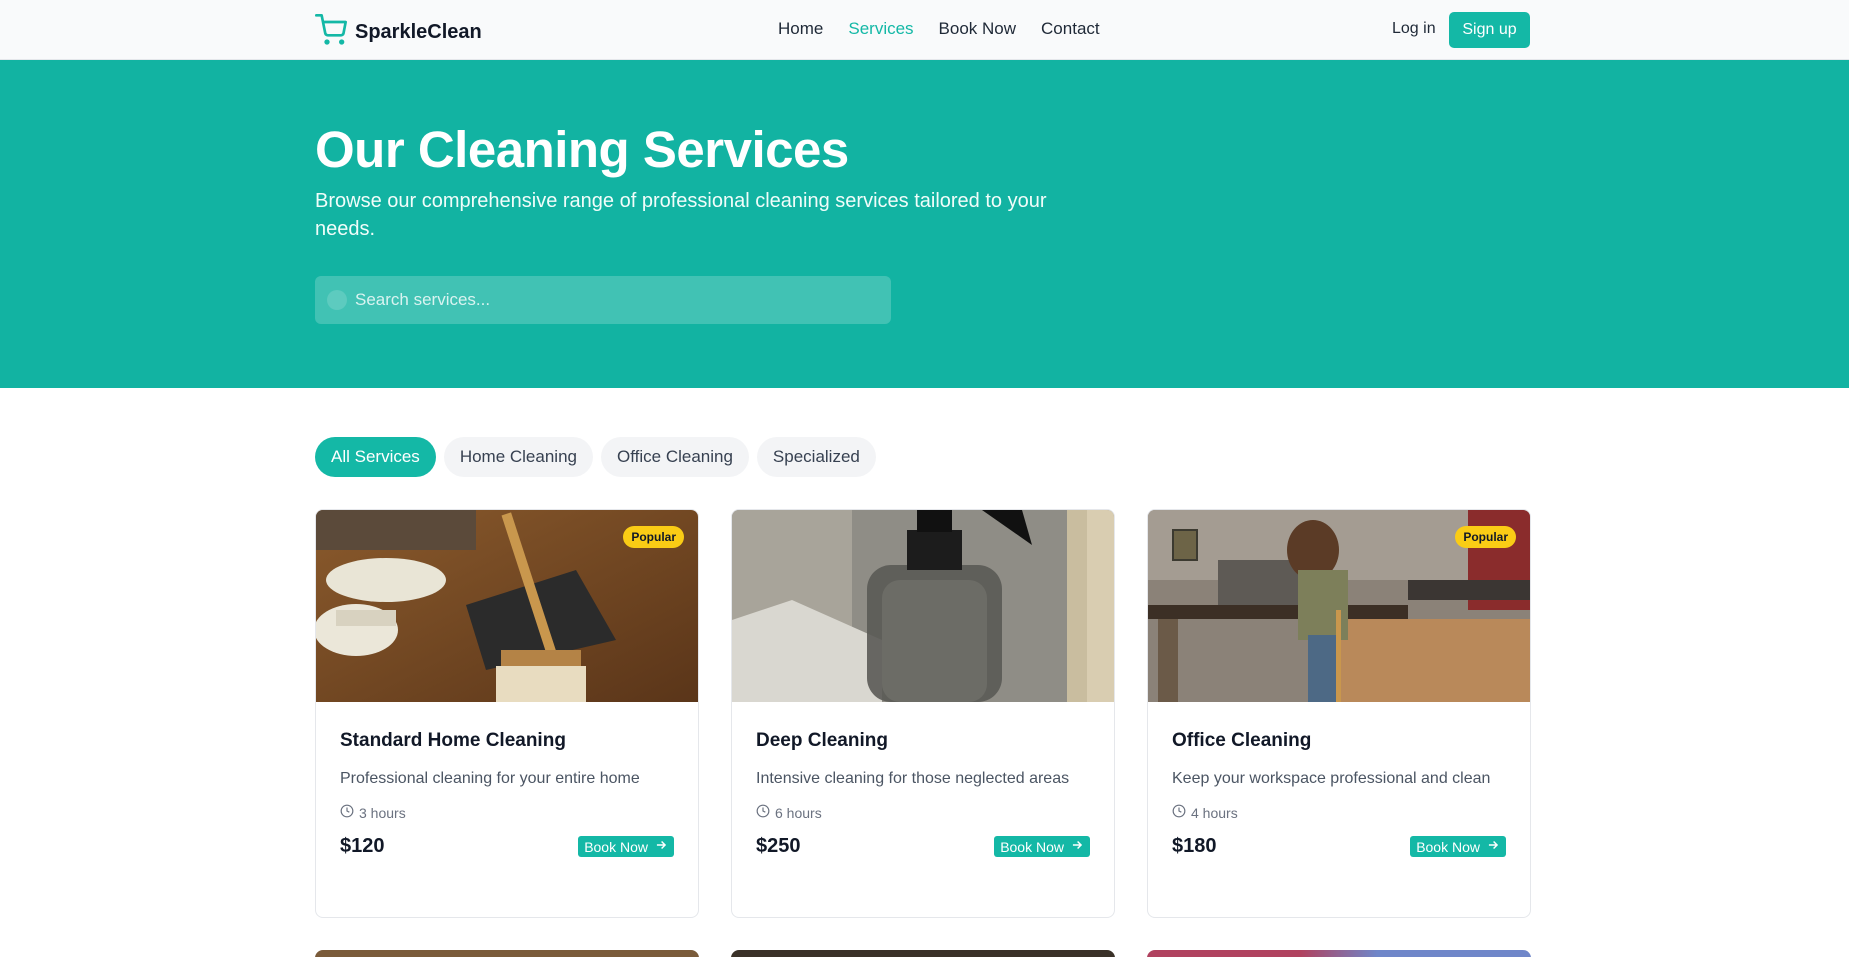 The width and height of the screenshot is (1849, 957). I want to click on service-title: Standard Home Cleaning, so click(453, 740).